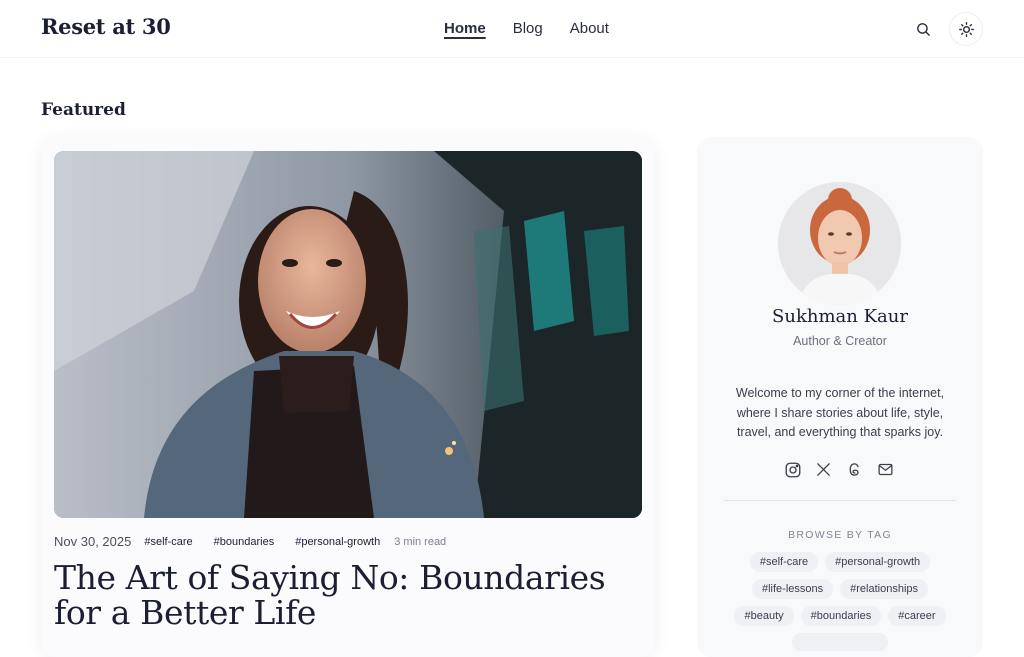 This screenshot has width=1024, height=657. I want to click on instagram-icon, so click(792, 469).